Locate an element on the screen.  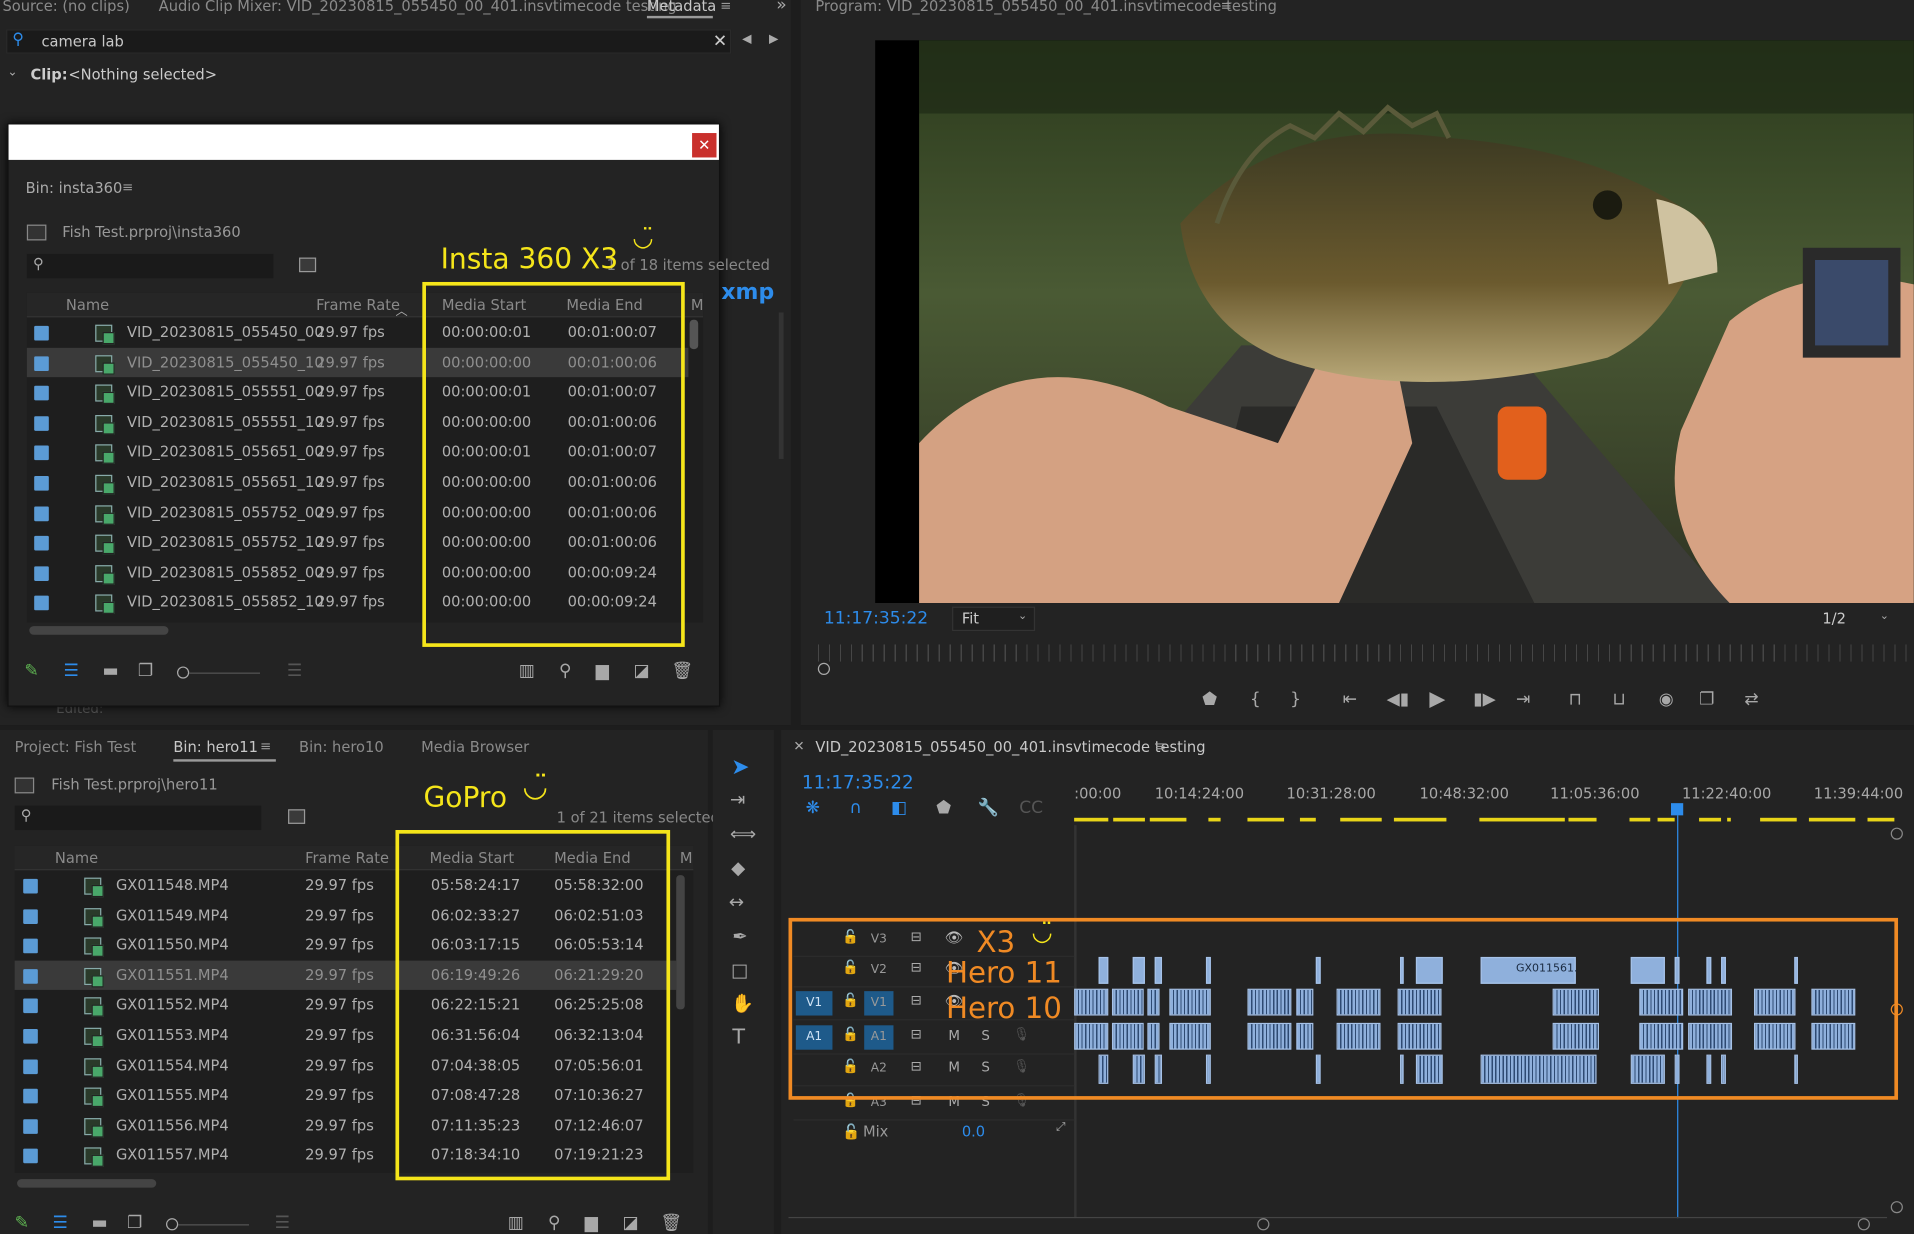
clear-search-icon: ✕ is located at coordinates (720, 42).